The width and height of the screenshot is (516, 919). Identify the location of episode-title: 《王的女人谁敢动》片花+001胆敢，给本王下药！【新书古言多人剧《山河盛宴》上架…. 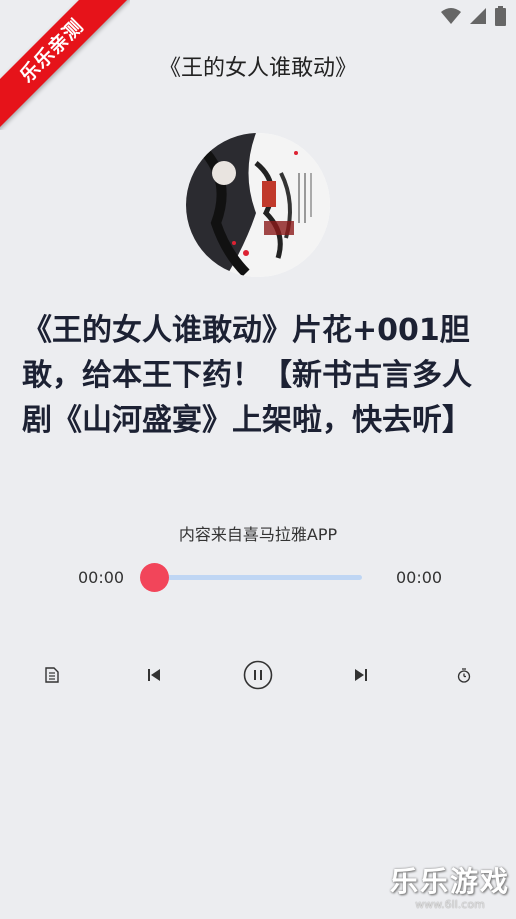
(247, 375).